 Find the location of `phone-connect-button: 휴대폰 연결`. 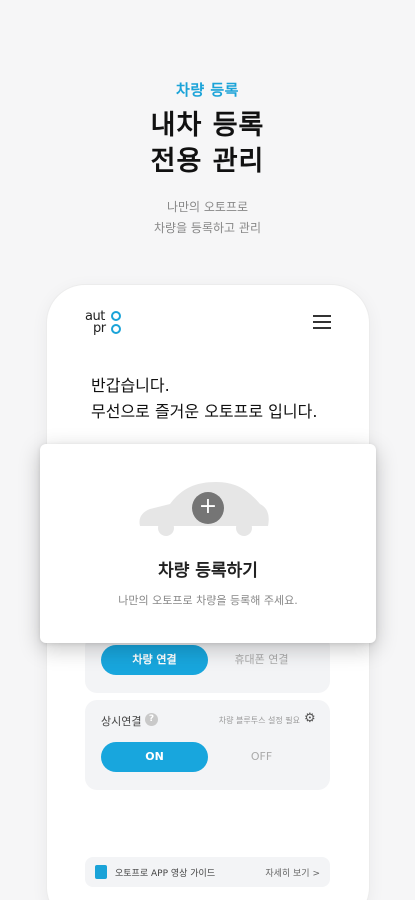

phone-connect-button: 휴대폰 연결 is located at coordinates (261, 660).